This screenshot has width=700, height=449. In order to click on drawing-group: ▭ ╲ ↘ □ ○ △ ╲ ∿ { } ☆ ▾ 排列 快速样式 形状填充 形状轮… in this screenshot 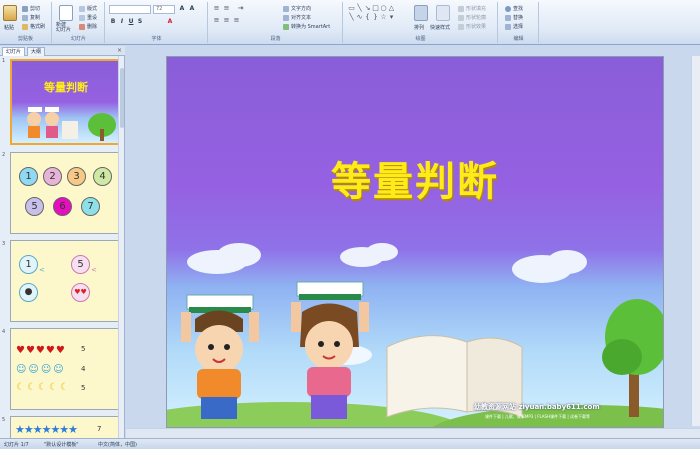, I will do `click(421, 22)`.